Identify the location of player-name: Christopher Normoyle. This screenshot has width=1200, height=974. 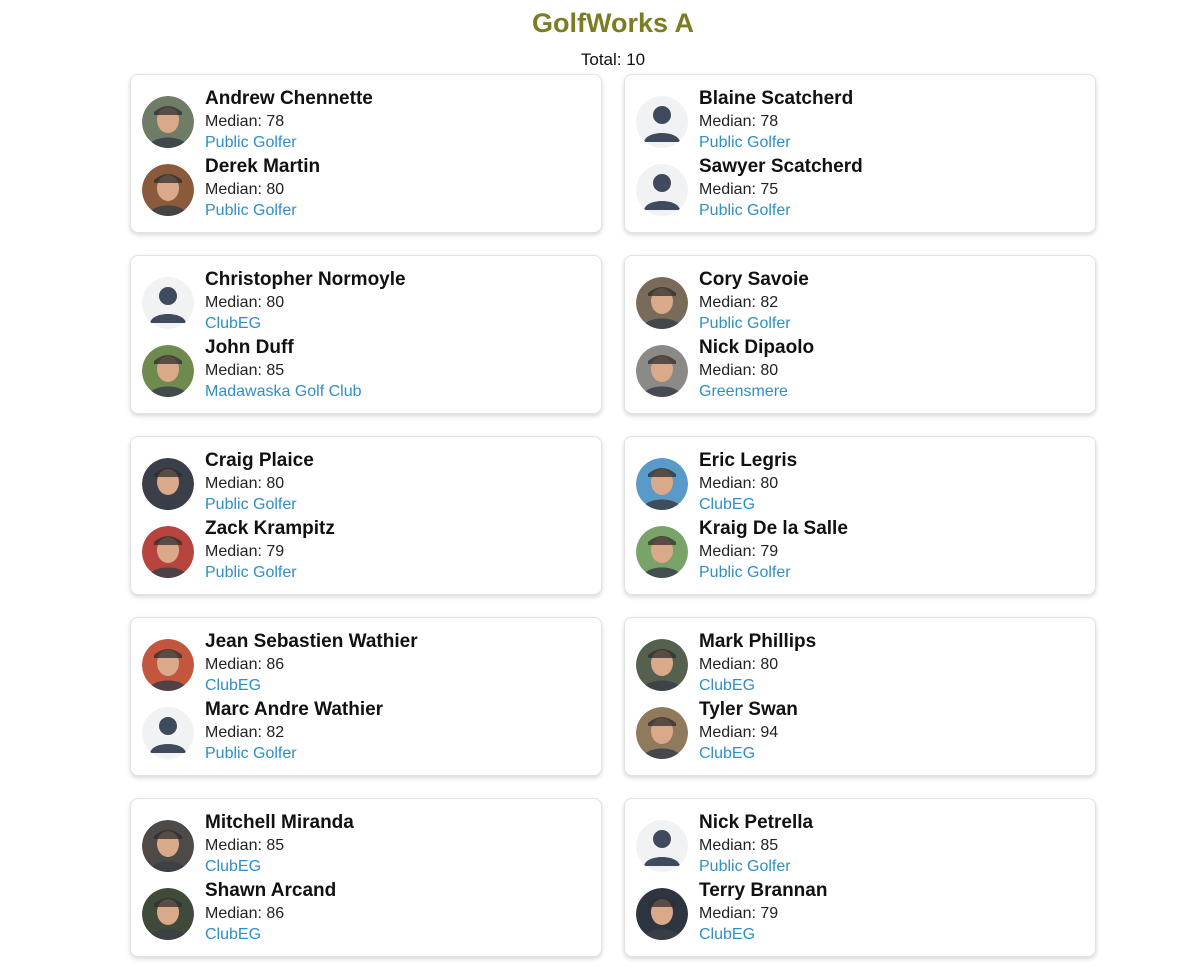
(305, 279).